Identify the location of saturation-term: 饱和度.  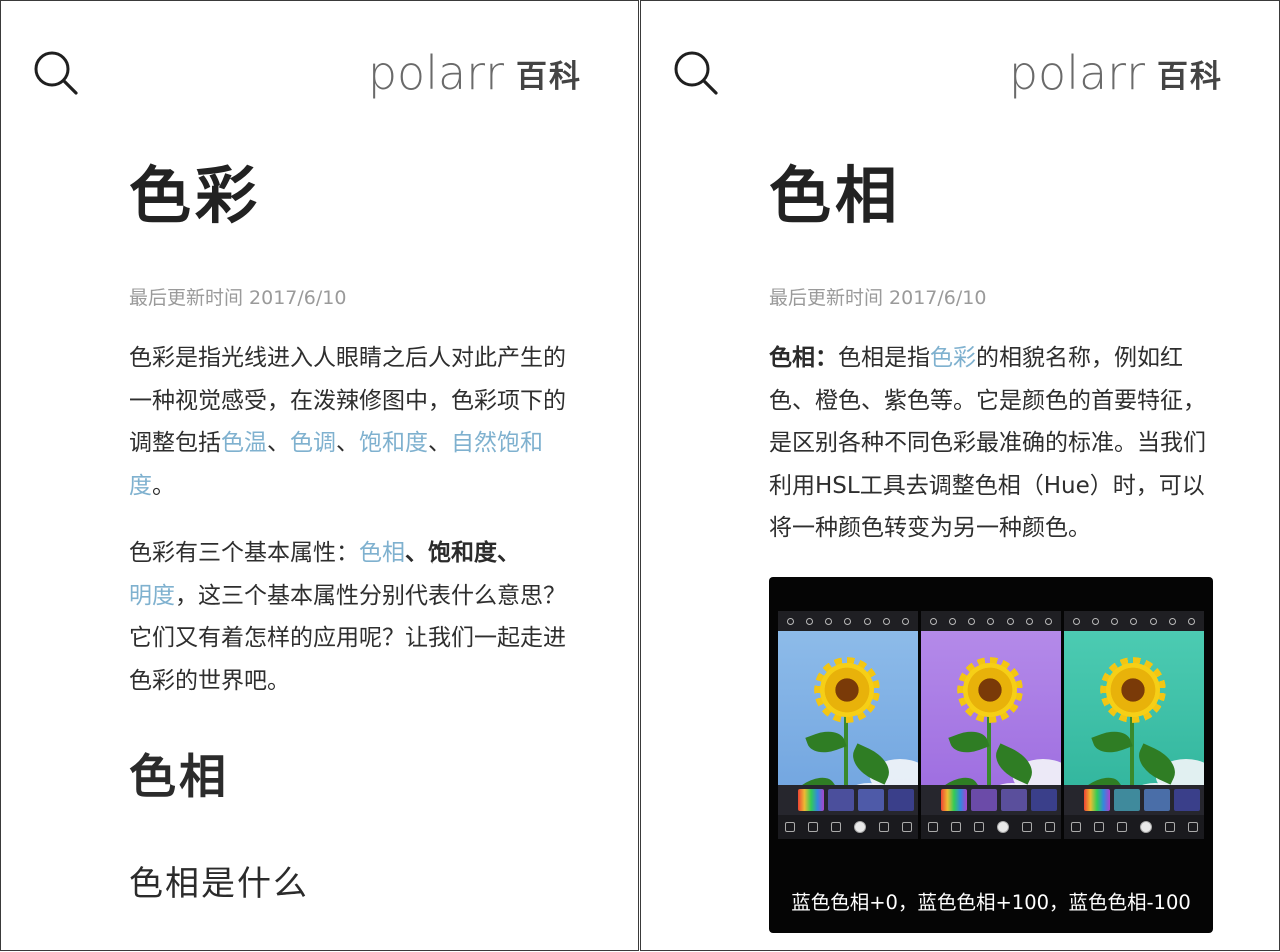
(462, 553).